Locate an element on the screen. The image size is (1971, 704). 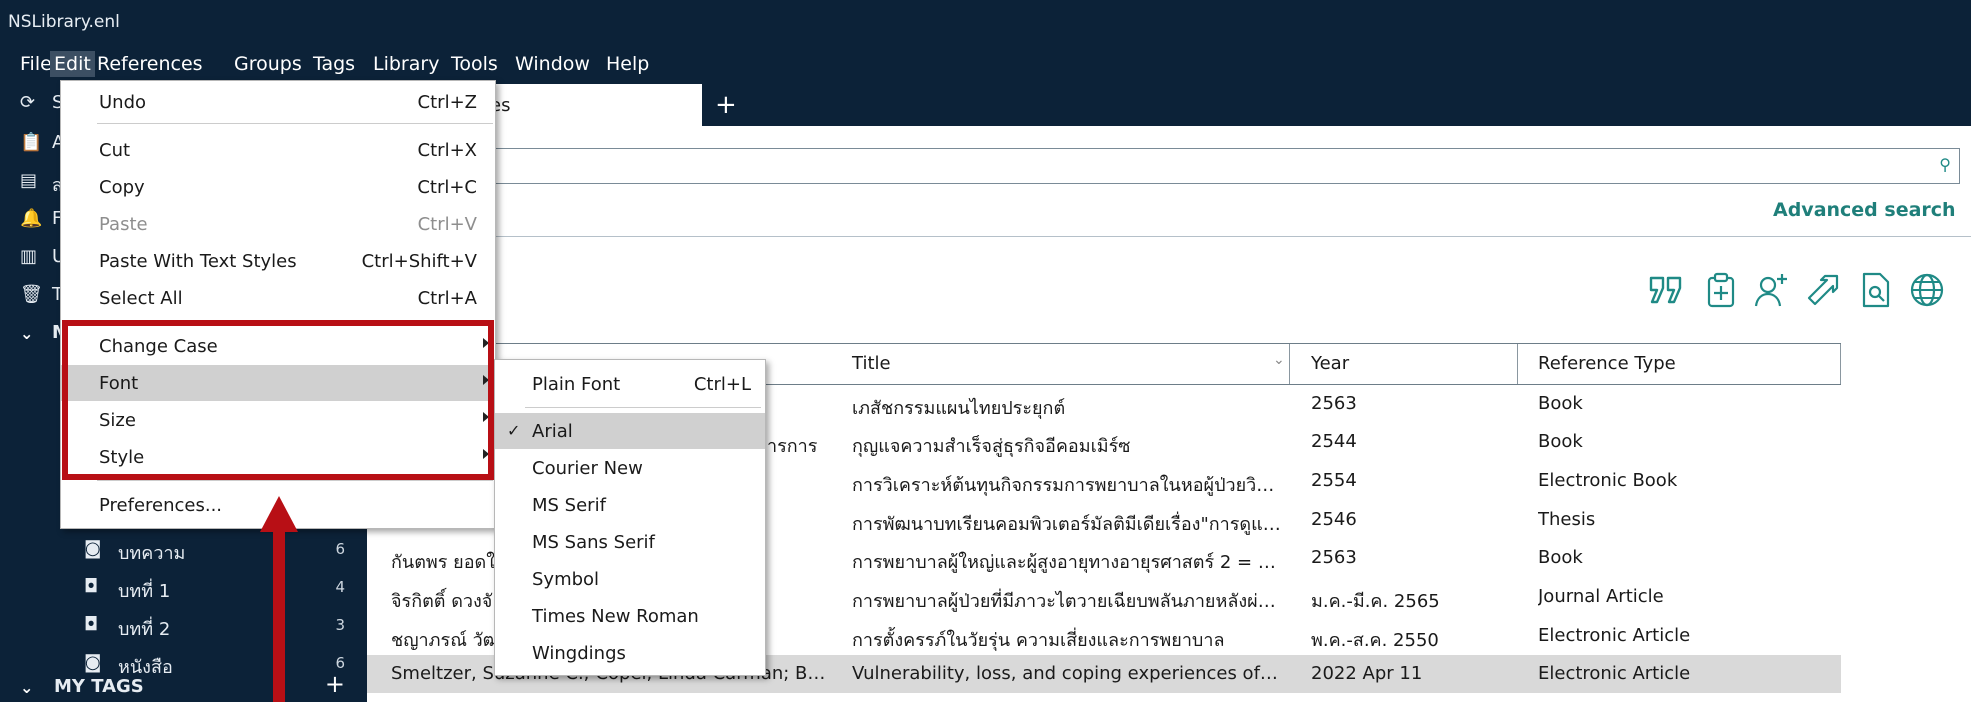
menu-window: Window is located at coordinates (552, 64).